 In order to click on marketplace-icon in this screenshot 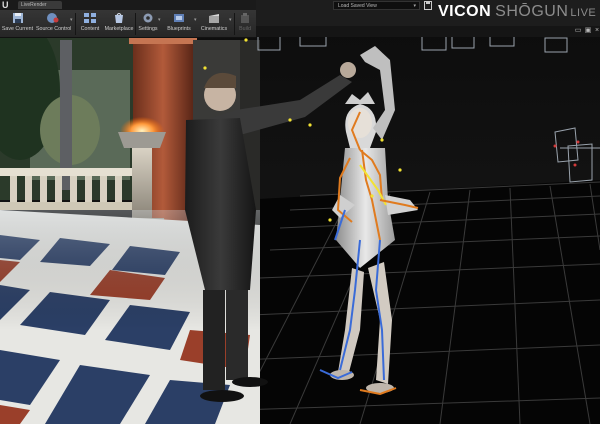, I will do `click(119, 18)`.